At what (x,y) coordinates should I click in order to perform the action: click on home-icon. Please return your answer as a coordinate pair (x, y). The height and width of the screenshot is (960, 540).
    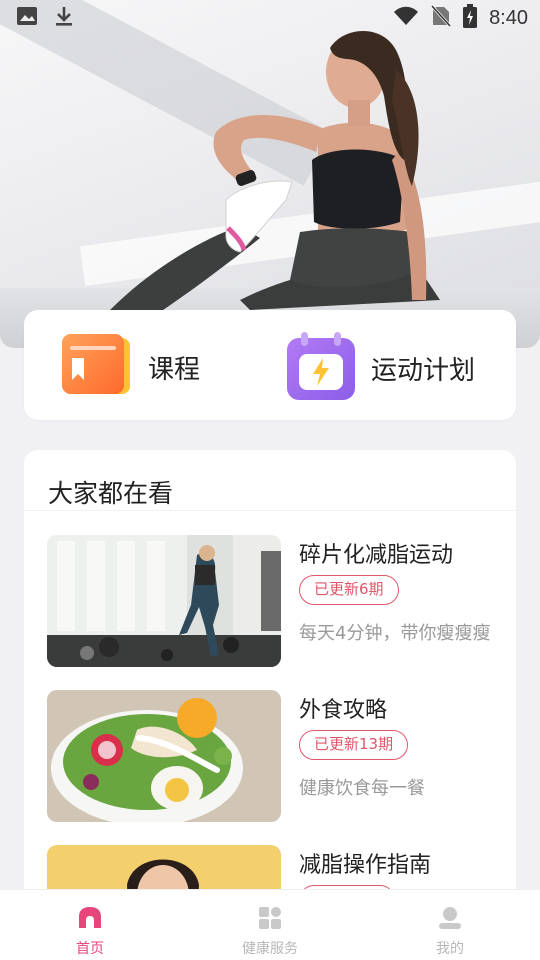
    Looking at the image, I should click on (90, 920).